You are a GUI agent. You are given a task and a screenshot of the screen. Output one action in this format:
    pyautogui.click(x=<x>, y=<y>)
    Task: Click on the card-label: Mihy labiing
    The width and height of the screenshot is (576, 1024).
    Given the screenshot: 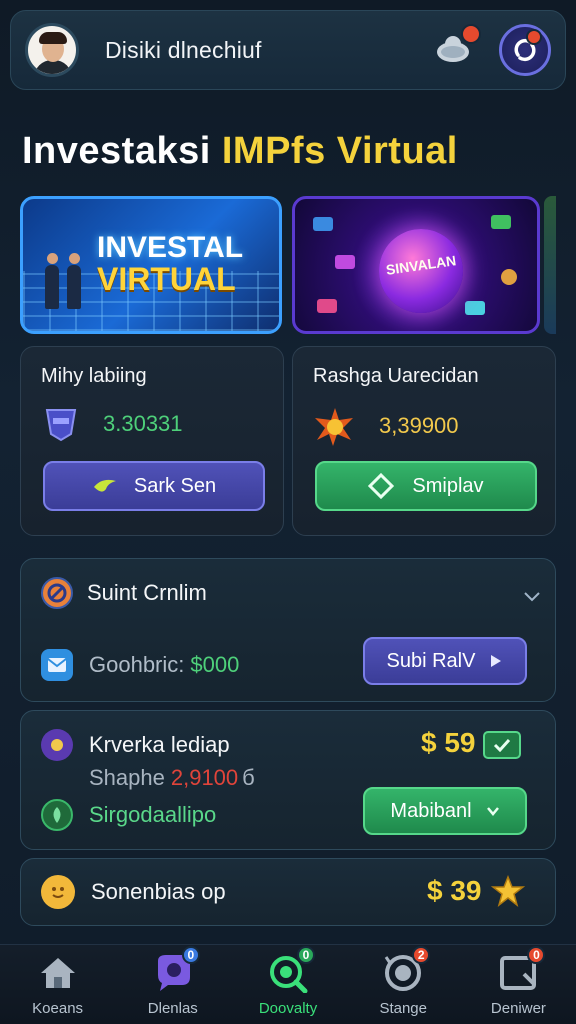 What is the action you would take?
    pyautogui.click(x=94, y=376)
    